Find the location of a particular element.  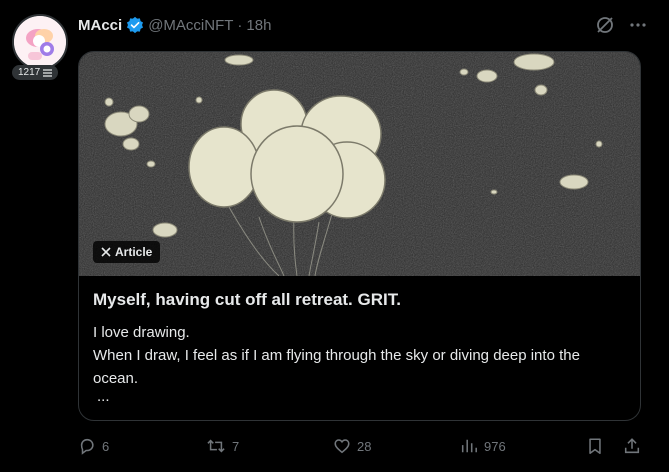

reply-count: 6 is located at coordinates (106, 446).